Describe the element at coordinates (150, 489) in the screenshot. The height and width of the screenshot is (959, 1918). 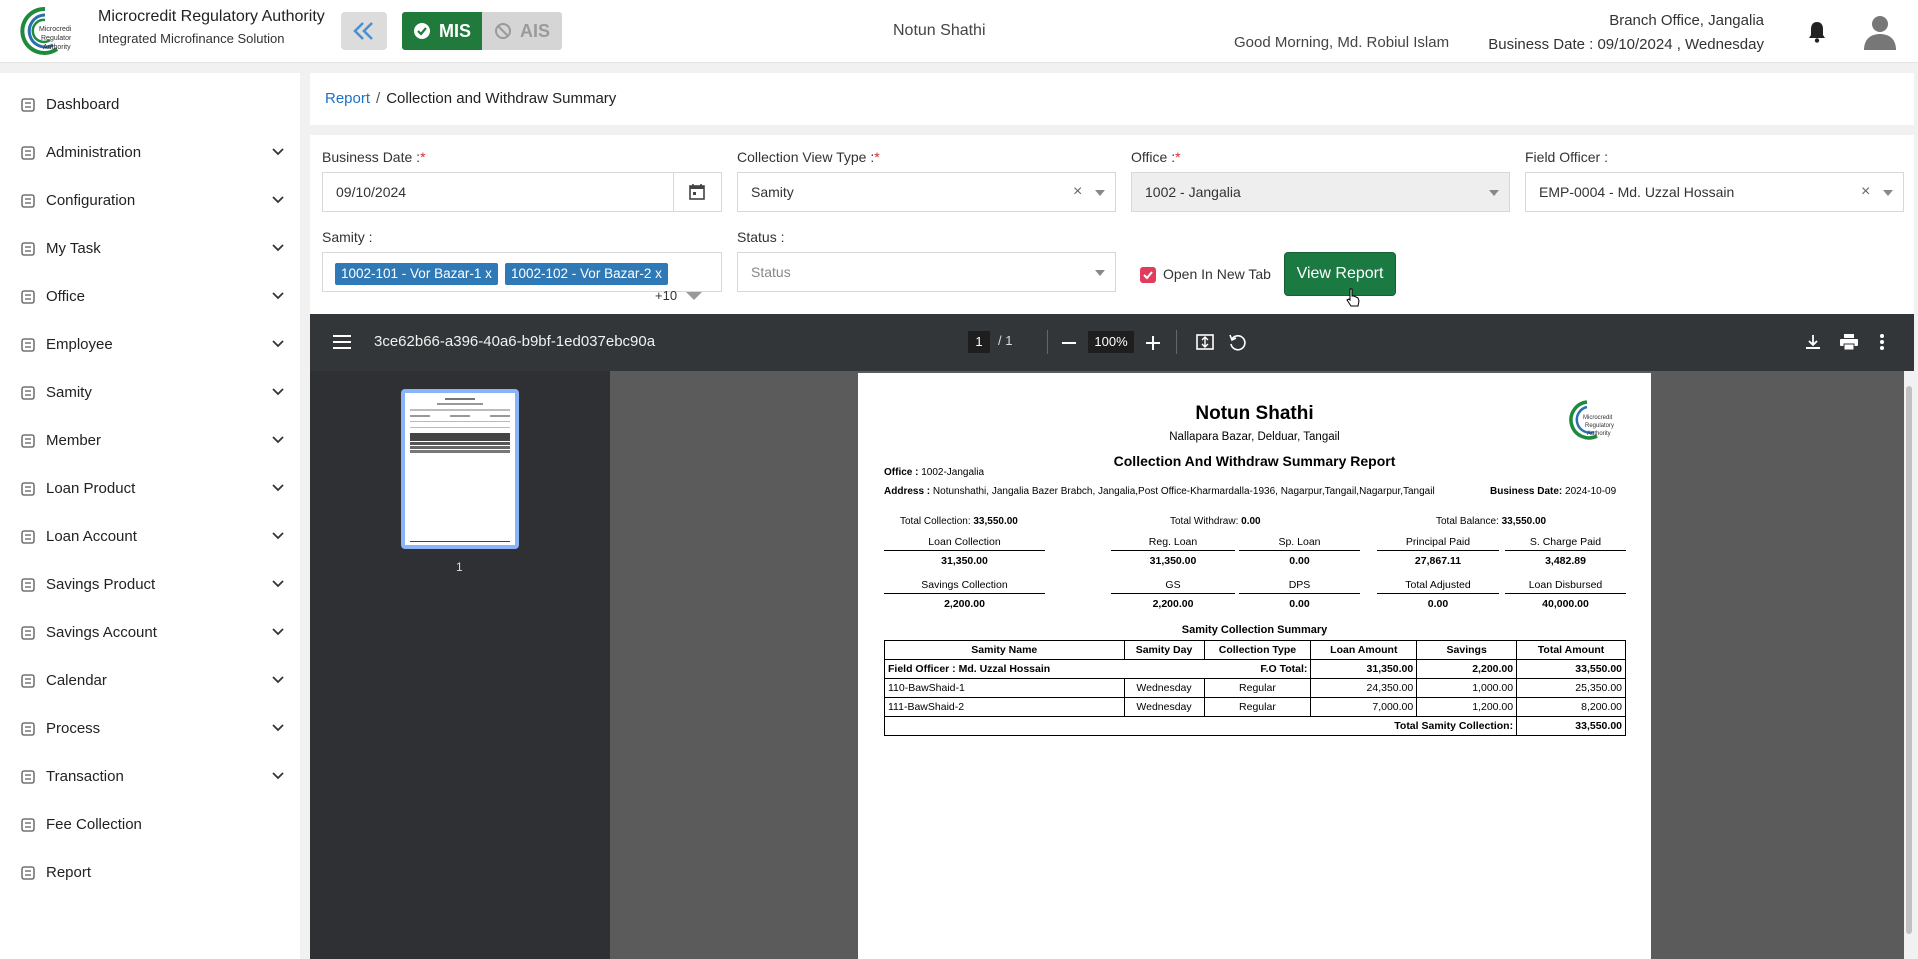
I see `sidebar-item-loan-product: Loan Product` at that location.